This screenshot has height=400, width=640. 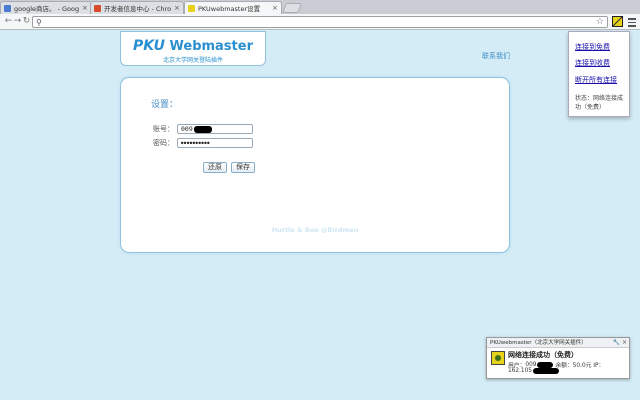 I want to click on save-button: 保存, so click(x=243, y=167).